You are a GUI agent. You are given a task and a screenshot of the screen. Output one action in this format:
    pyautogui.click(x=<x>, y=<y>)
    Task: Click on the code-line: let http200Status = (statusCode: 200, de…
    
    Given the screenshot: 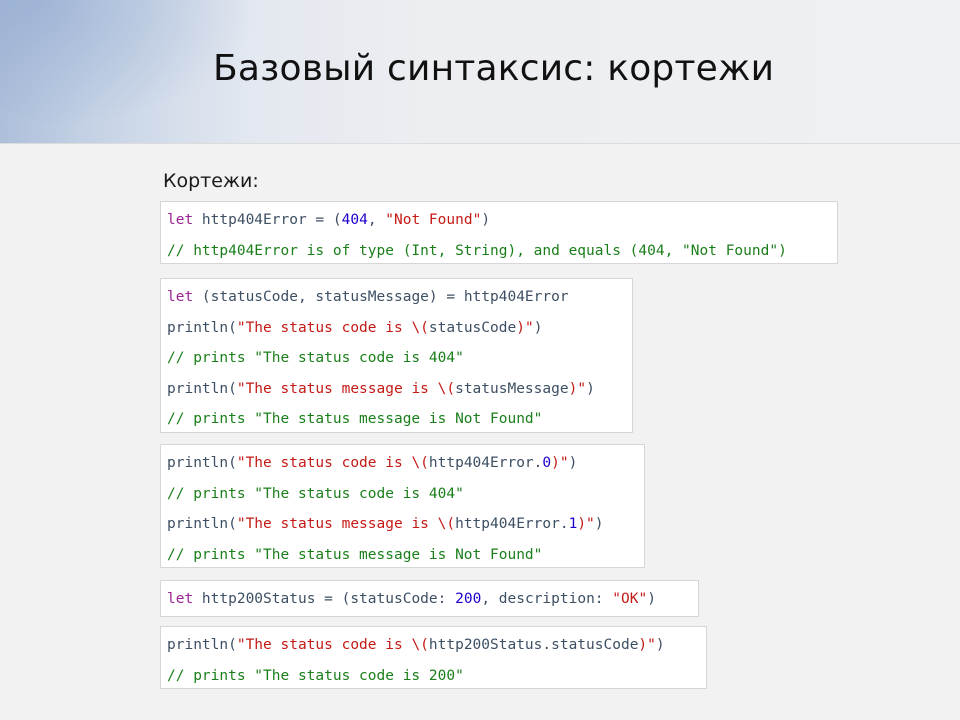 What is the action you would take?
    pyautogui.click(x=429, y=599)
    